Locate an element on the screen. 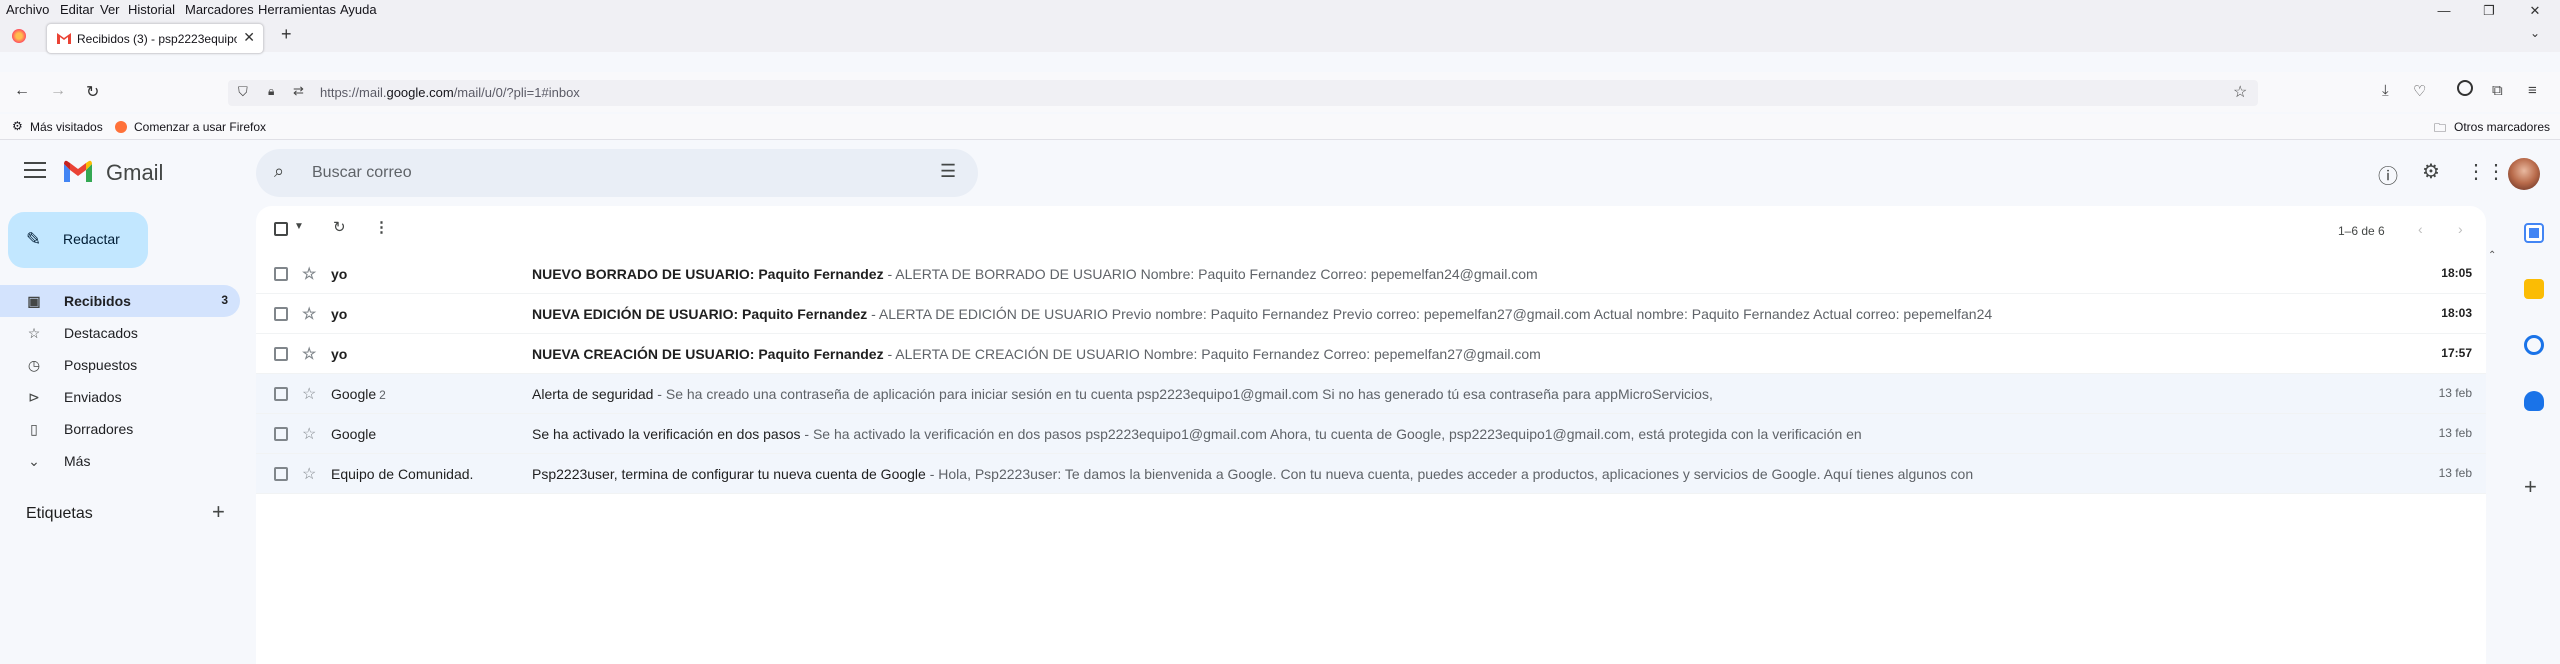 The width and height of the screenshot is (2560, 664). new-tab-icon: + is located at coordinates (286, 34).